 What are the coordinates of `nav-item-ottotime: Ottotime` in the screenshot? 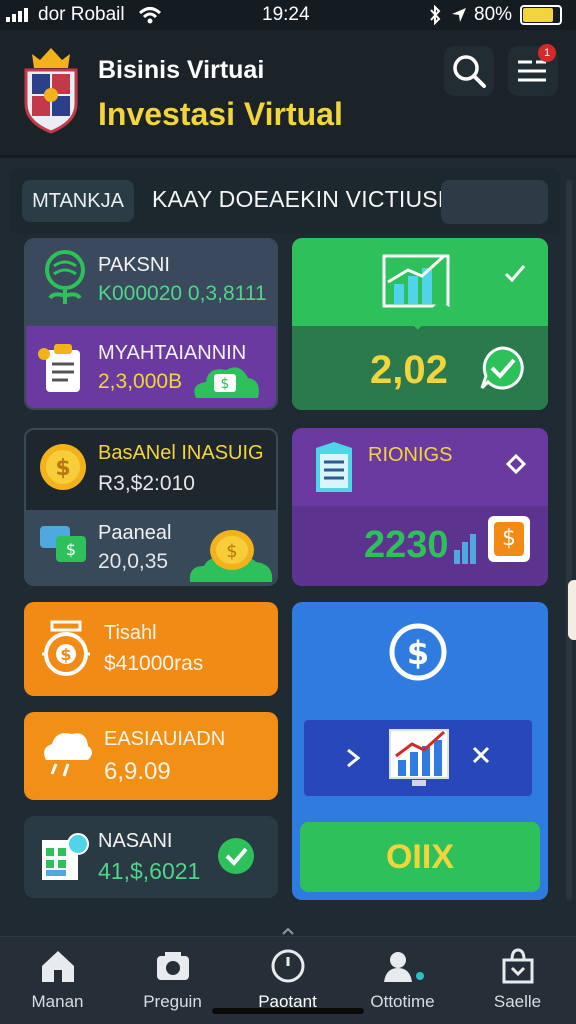 It's located at (402, 979).